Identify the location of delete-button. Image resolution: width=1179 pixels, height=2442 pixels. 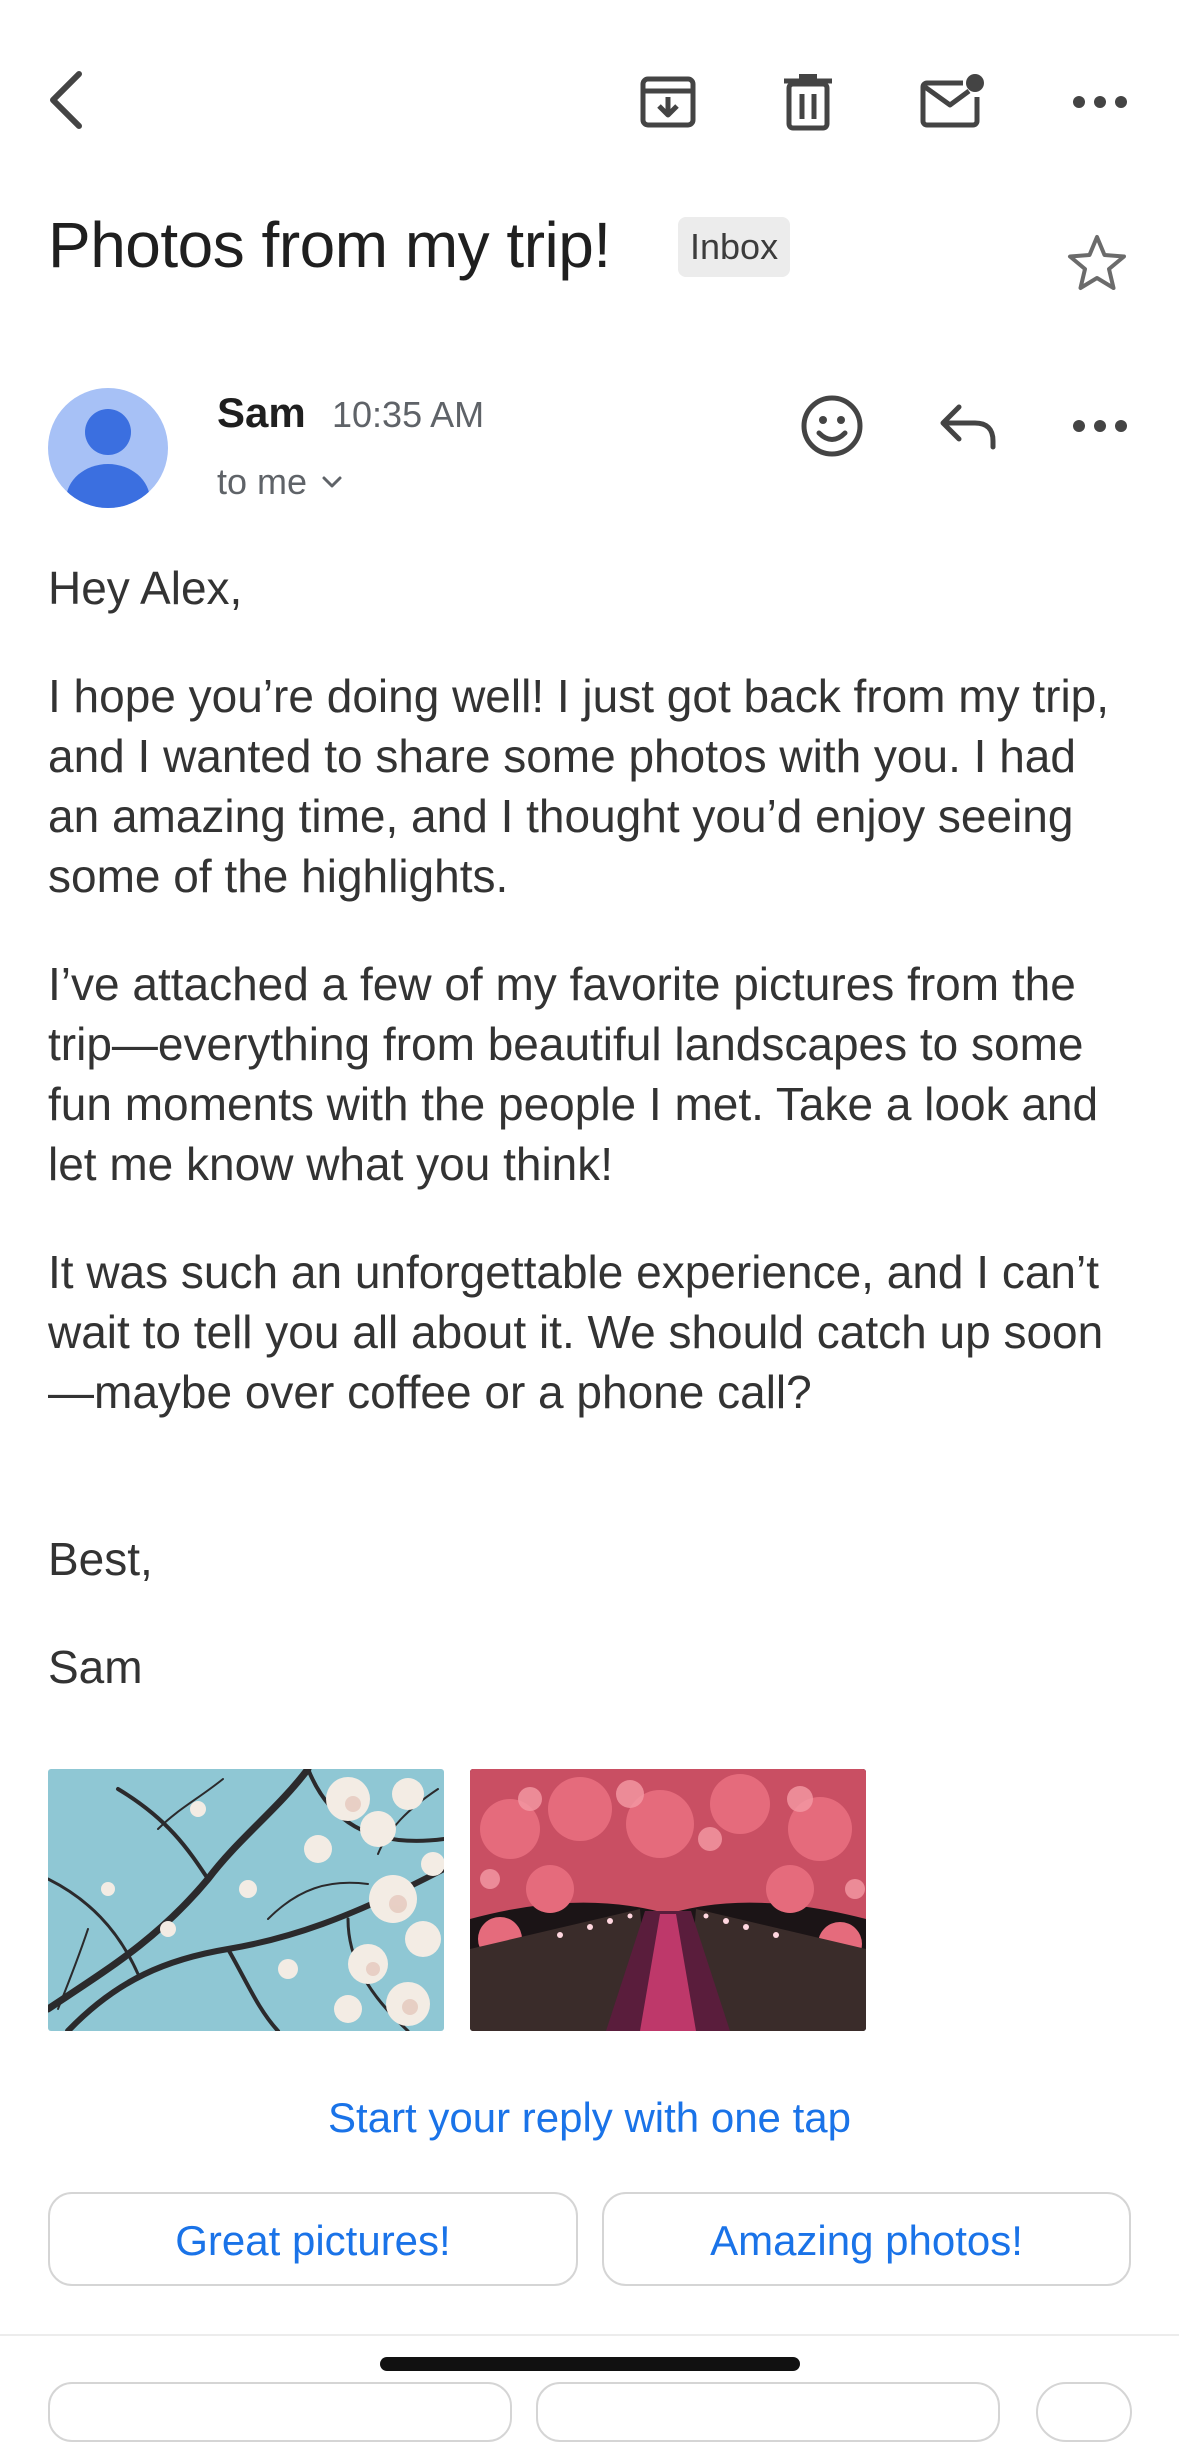
(808, 102).